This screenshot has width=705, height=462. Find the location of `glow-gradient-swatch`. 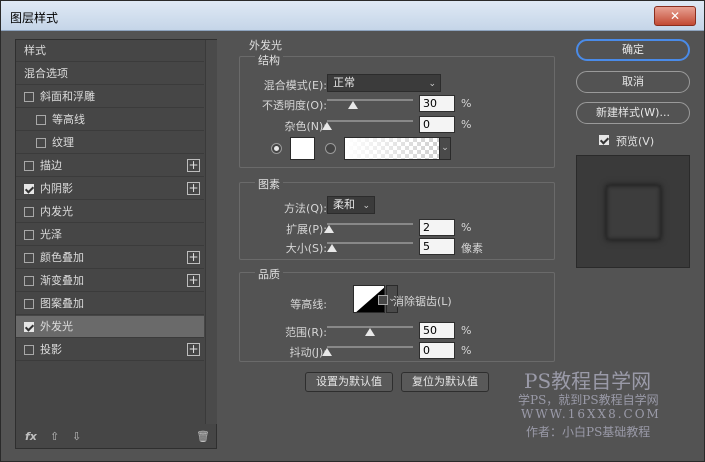

glow-gradient-swatch is located at coordinates (392, 148).